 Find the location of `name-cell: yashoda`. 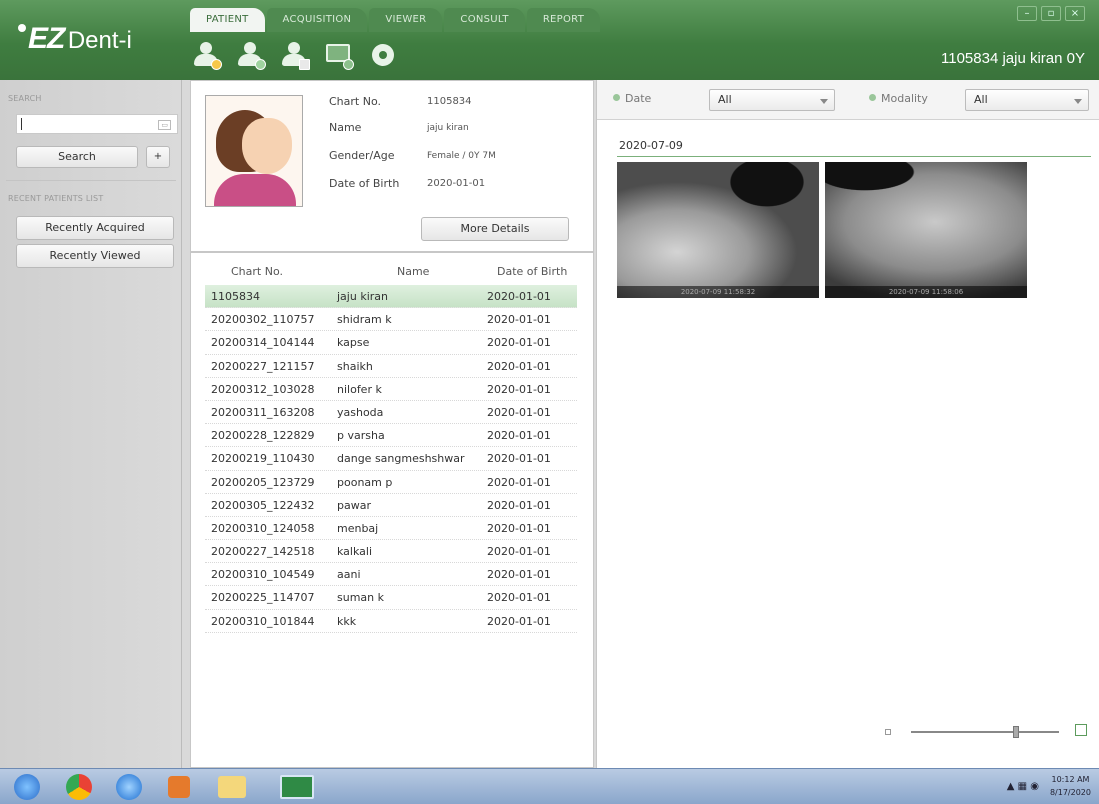

name-cell: yashoda is located at coordinates (360, 412).